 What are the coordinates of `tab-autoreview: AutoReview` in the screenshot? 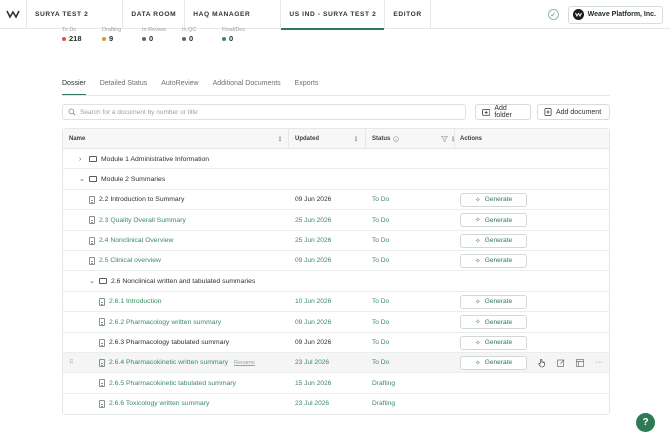 It's located at (179, 87).